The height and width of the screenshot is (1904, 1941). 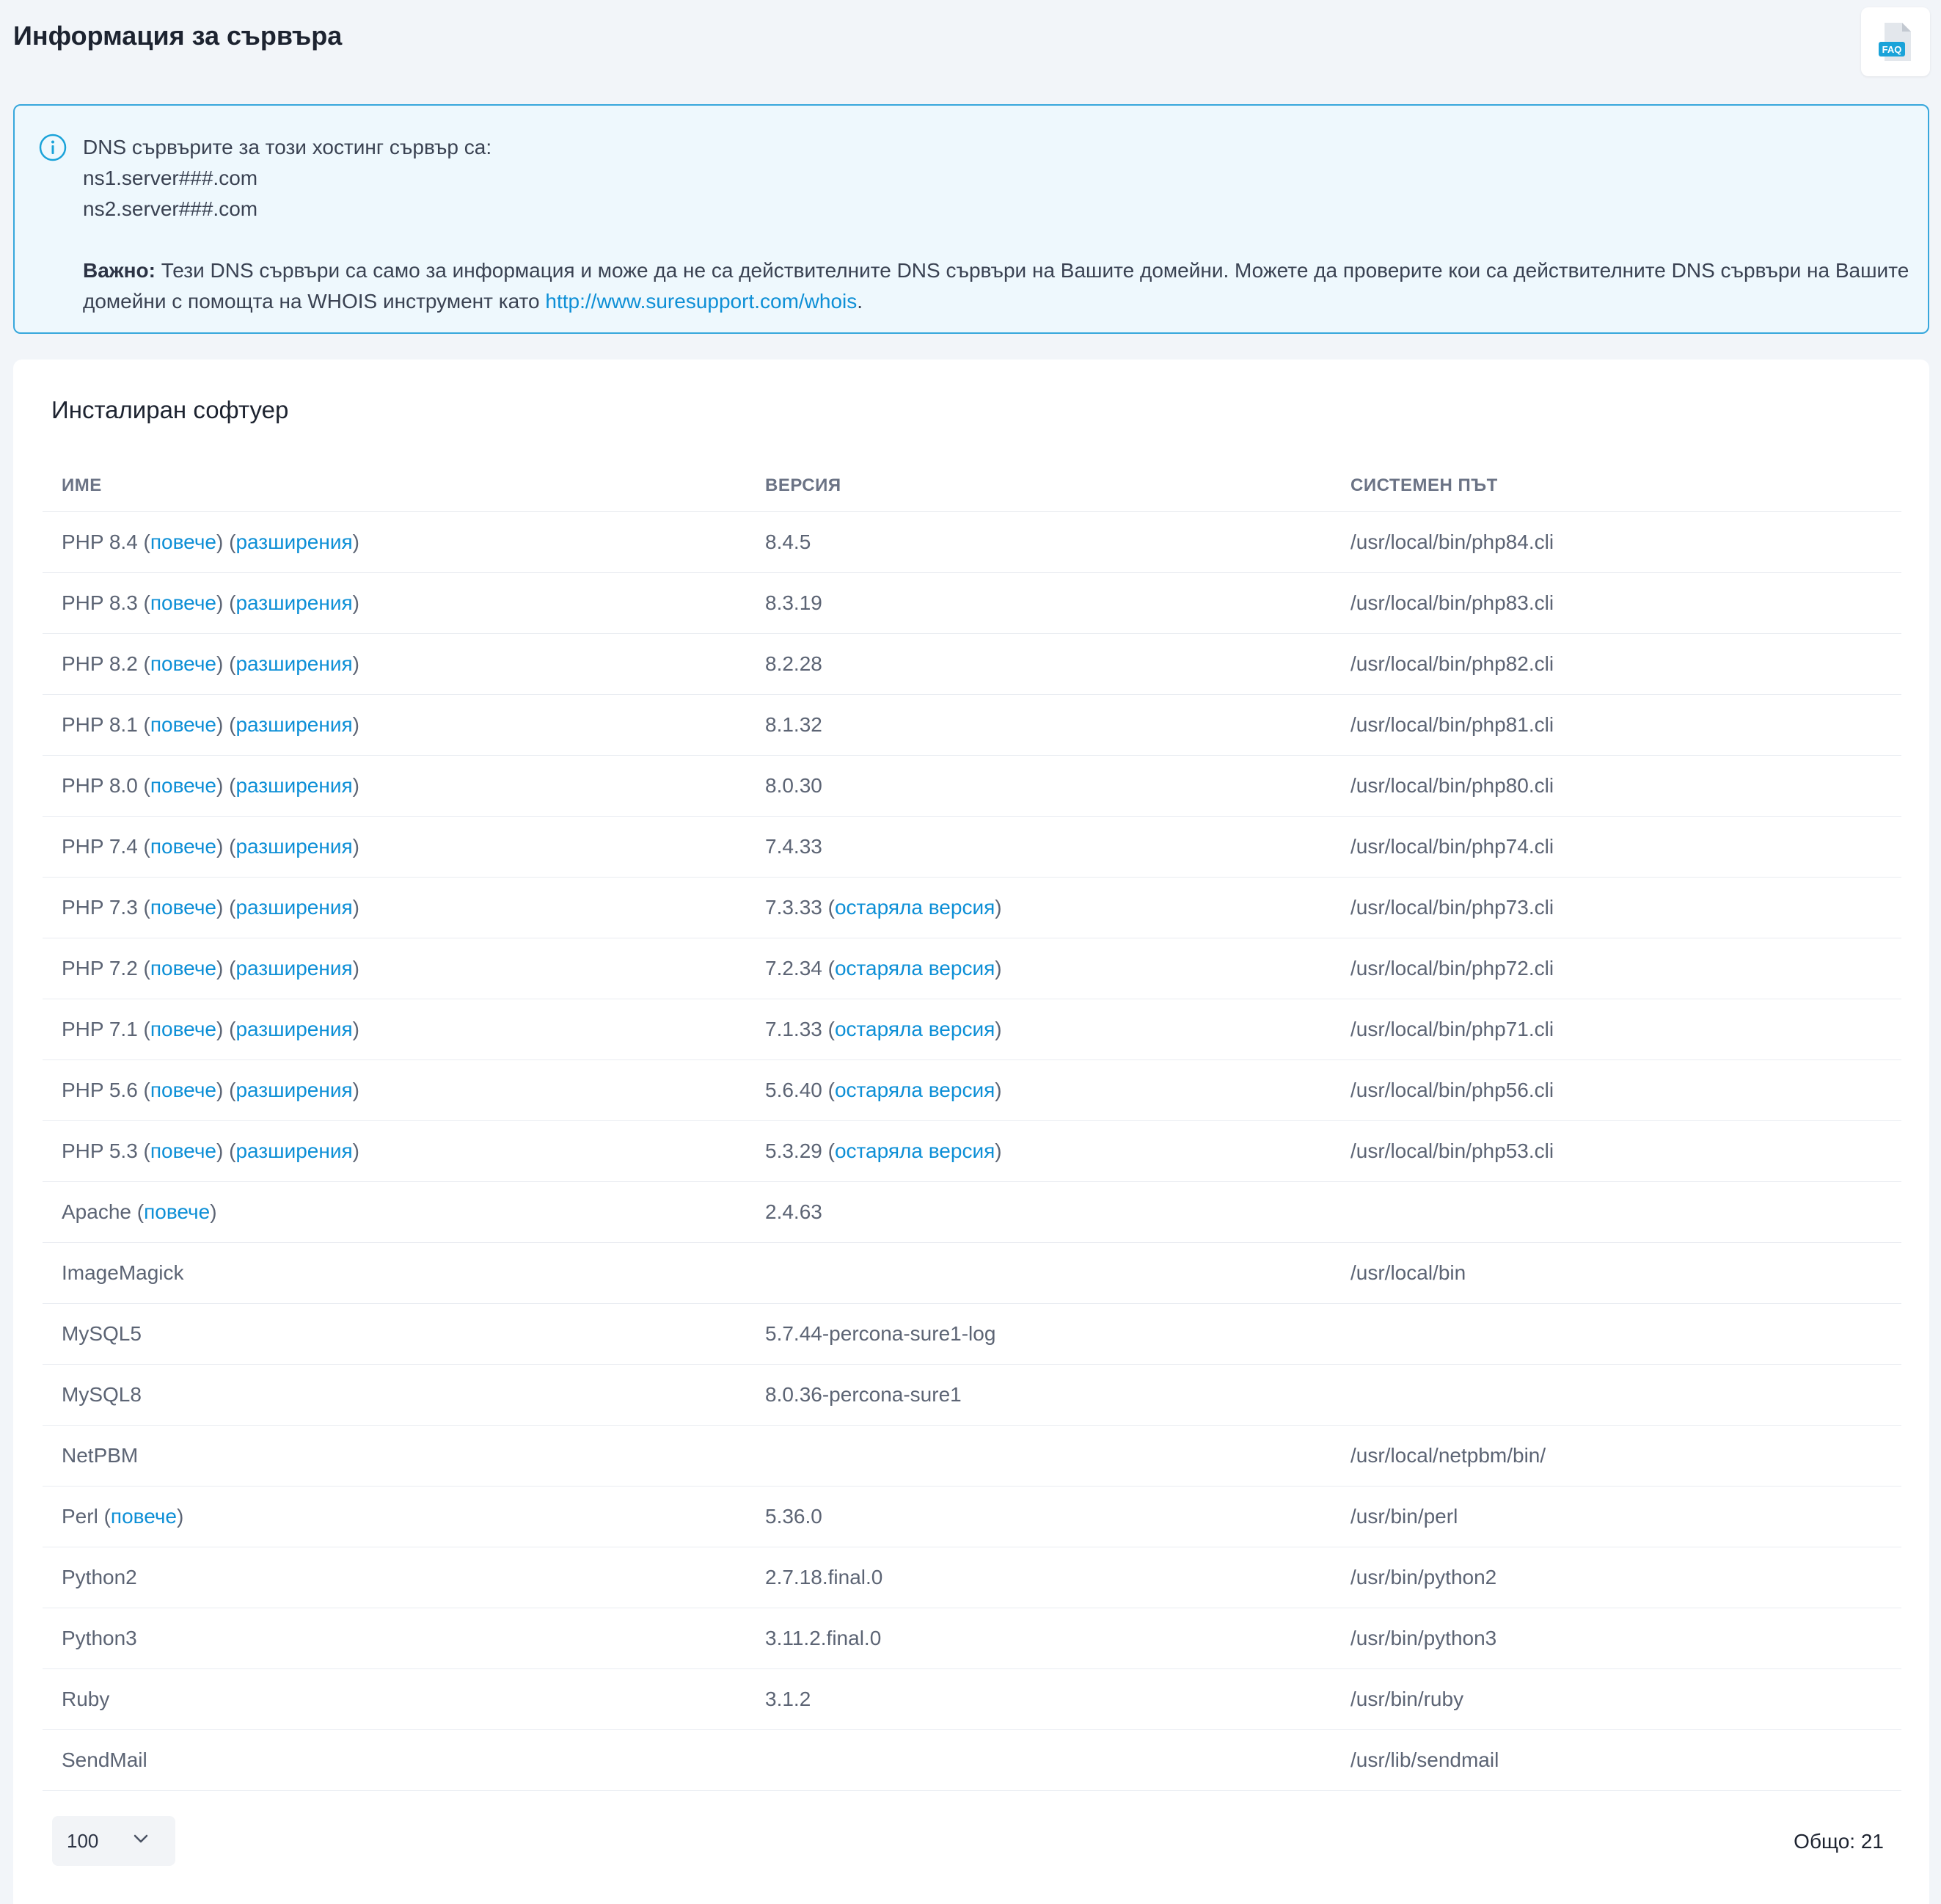 I want to click on important-label: Важно:, so click(x=119, y=270).